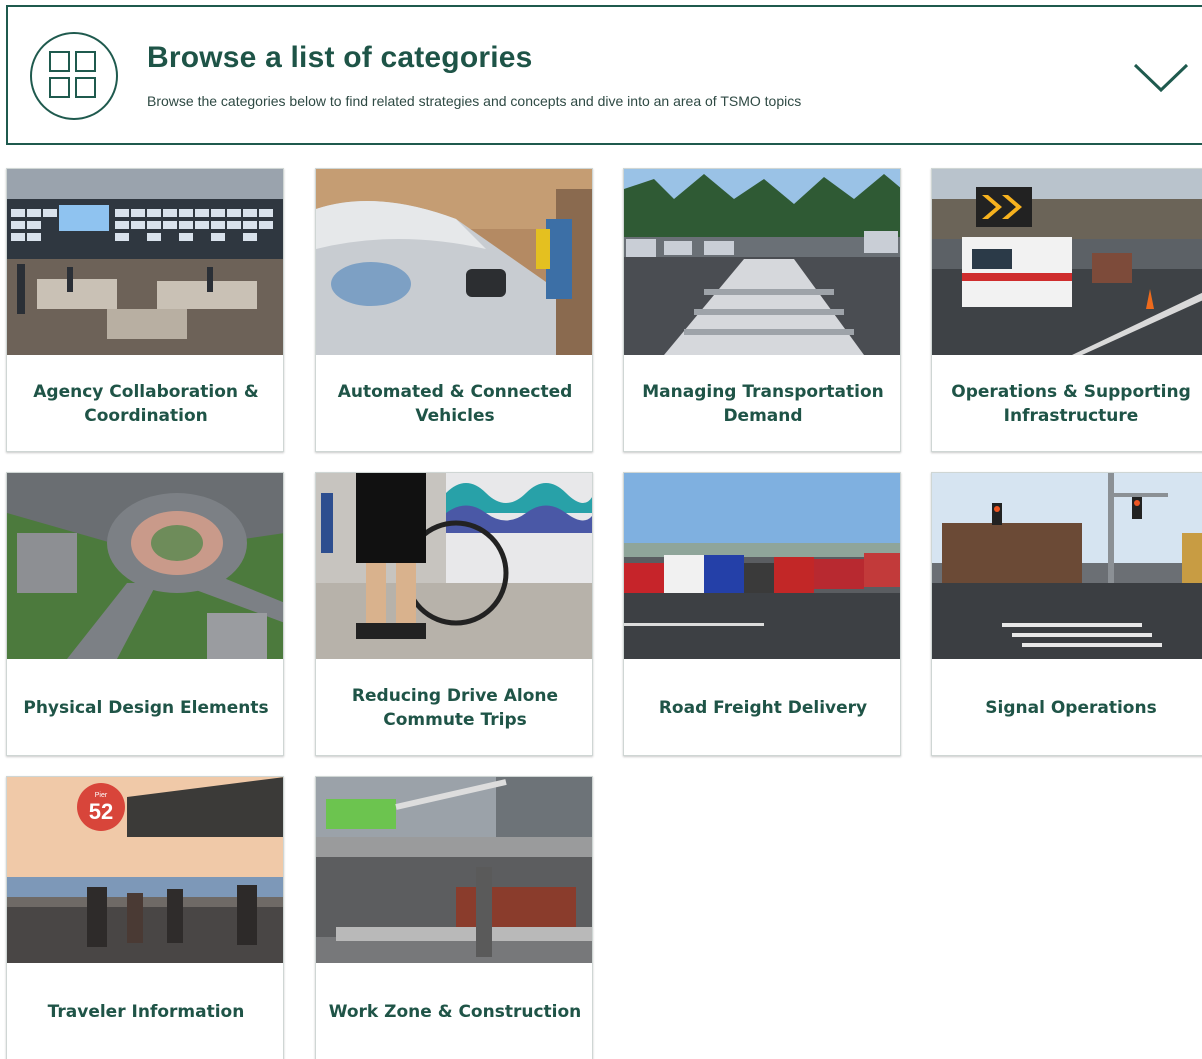 The image size is (1202, 1059). I want to click on category-card-reducing-drive-alone: Reducing Drive Alone Commute Trips, so click(454, 614).